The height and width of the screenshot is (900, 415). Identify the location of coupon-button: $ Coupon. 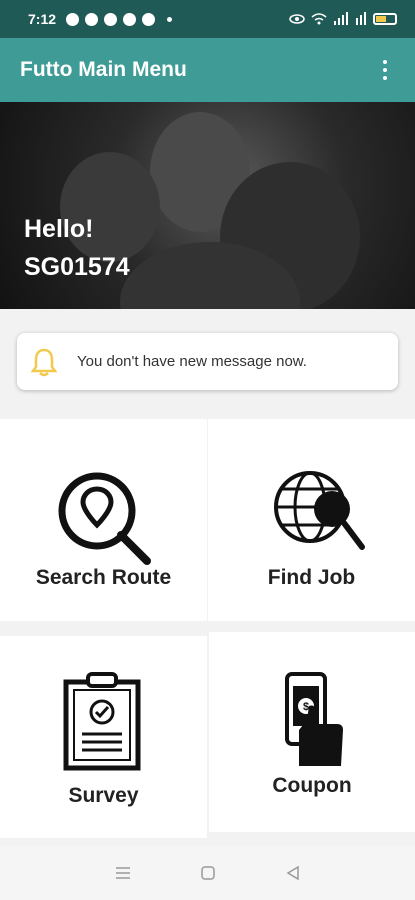
(312, 732).